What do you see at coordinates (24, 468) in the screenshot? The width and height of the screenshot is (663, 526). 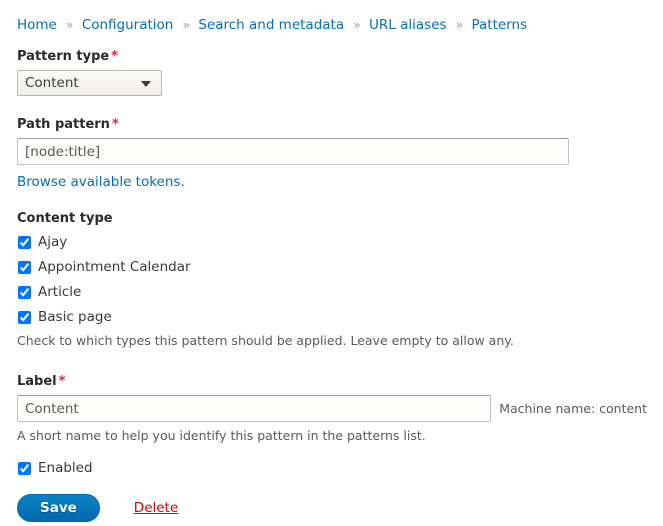 I see `enabled-checkbox` at bounding box center [24, 468].